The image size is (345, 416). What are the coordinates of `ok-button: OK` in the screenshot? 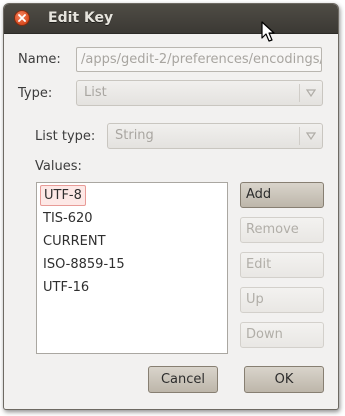 It's located at (284, 379).